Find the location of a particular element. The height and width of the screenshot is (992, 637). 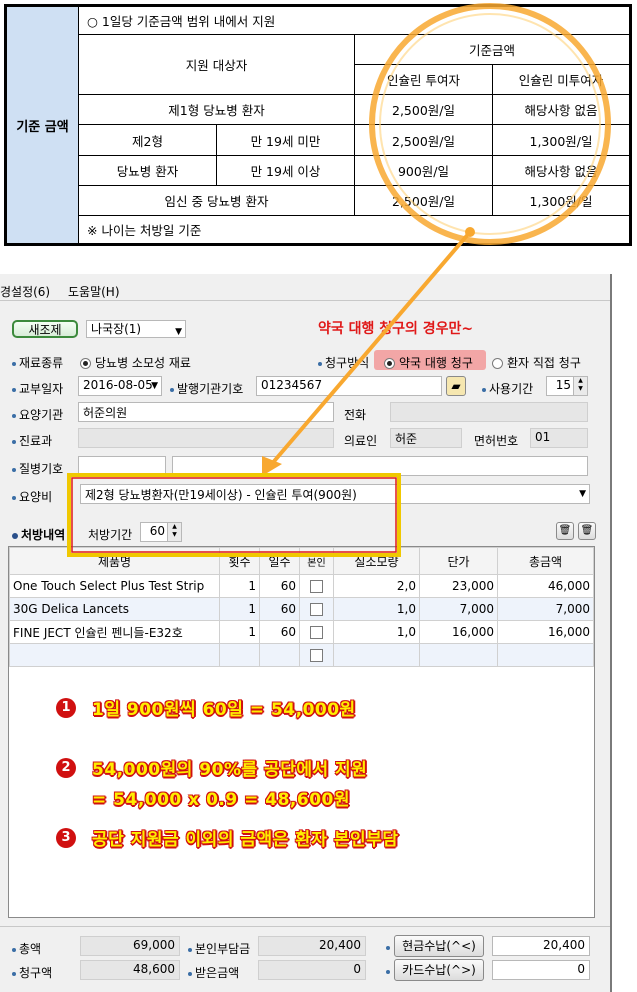

note1-text: 1일 900원씩 60일 = 54,000원 is located at coordinates (224, 710).